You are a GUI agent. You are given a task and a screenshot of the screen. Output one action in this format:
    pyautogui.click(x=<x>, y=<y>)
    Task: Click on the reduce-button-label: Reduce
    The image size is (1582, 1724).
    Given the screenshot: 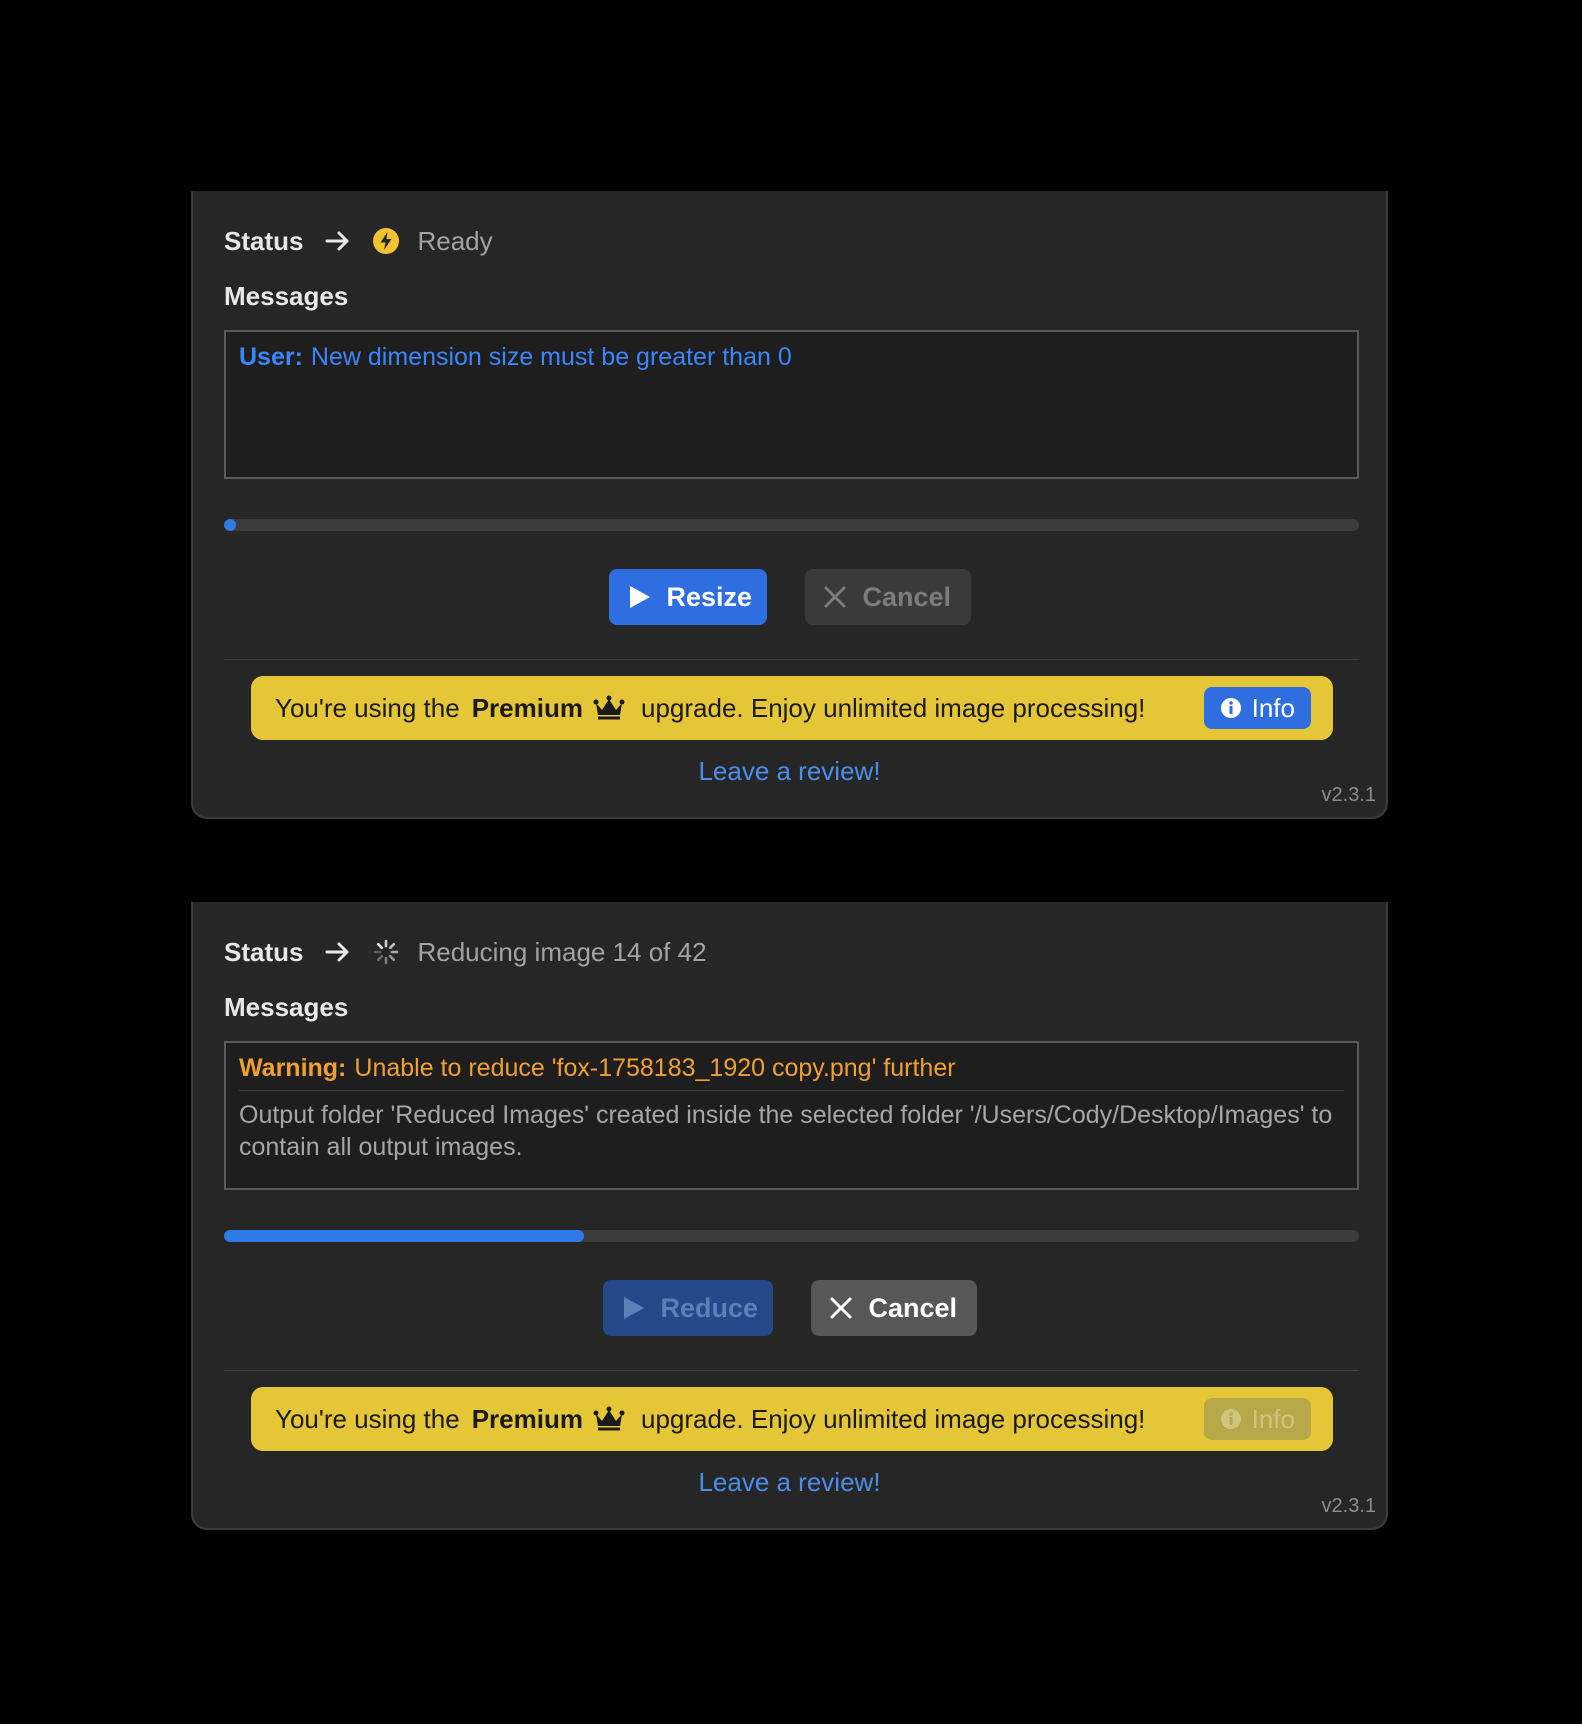 What is the action you would take?
    pyautogui.click(x=709, y=1307)
    